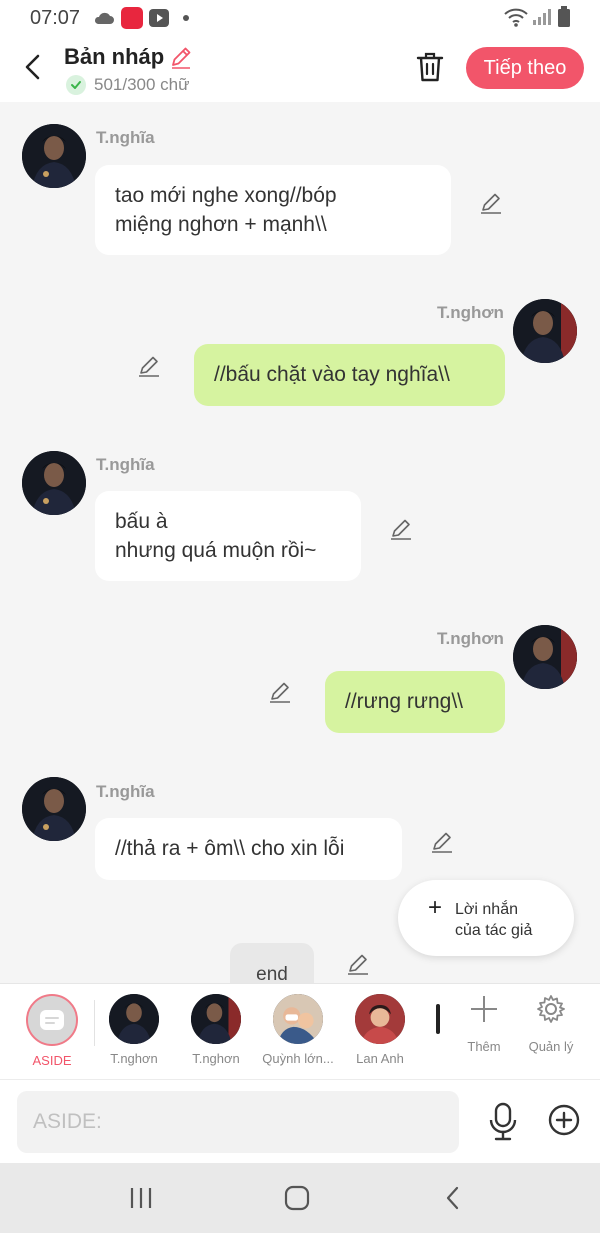 The height and width of the screenshot is (1233, 600). I want to click on back-arrow-icon, so click(33, 67).